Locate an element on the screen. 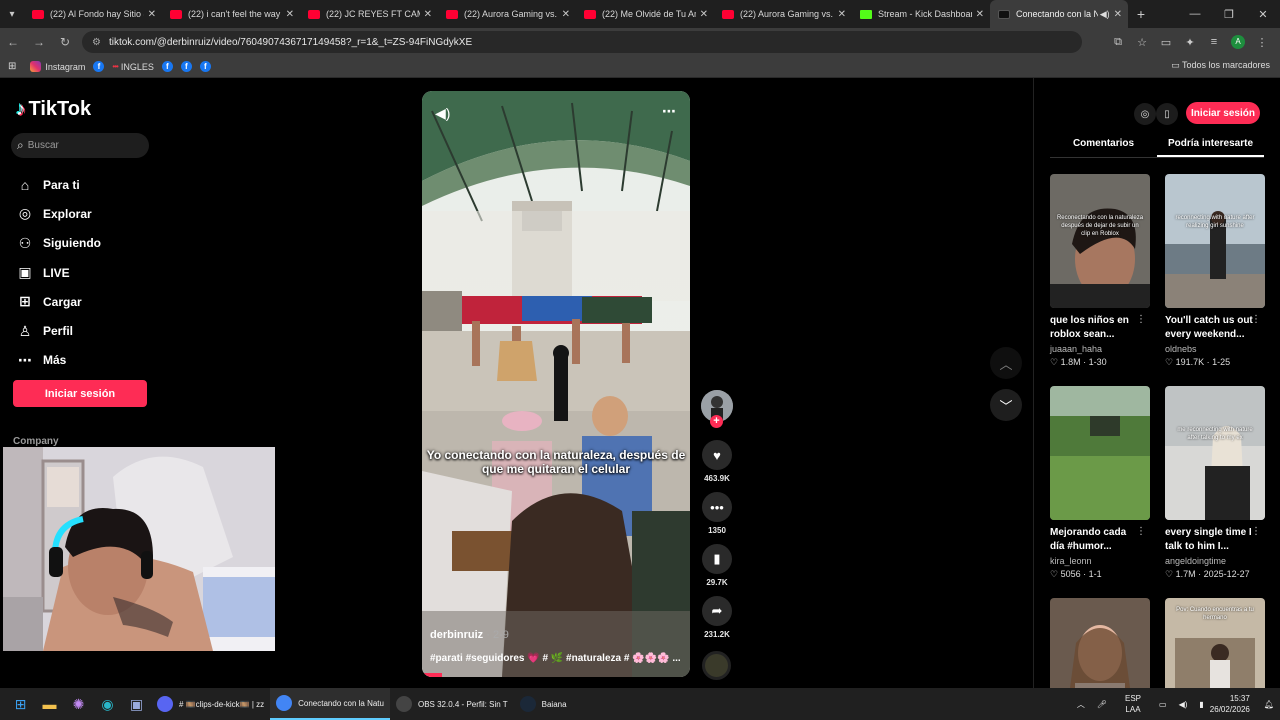 The width and height of the screenshot is (1280, 720). sidebar-item-perfil: ♙ Perfil is located at coordinates (58, 330).